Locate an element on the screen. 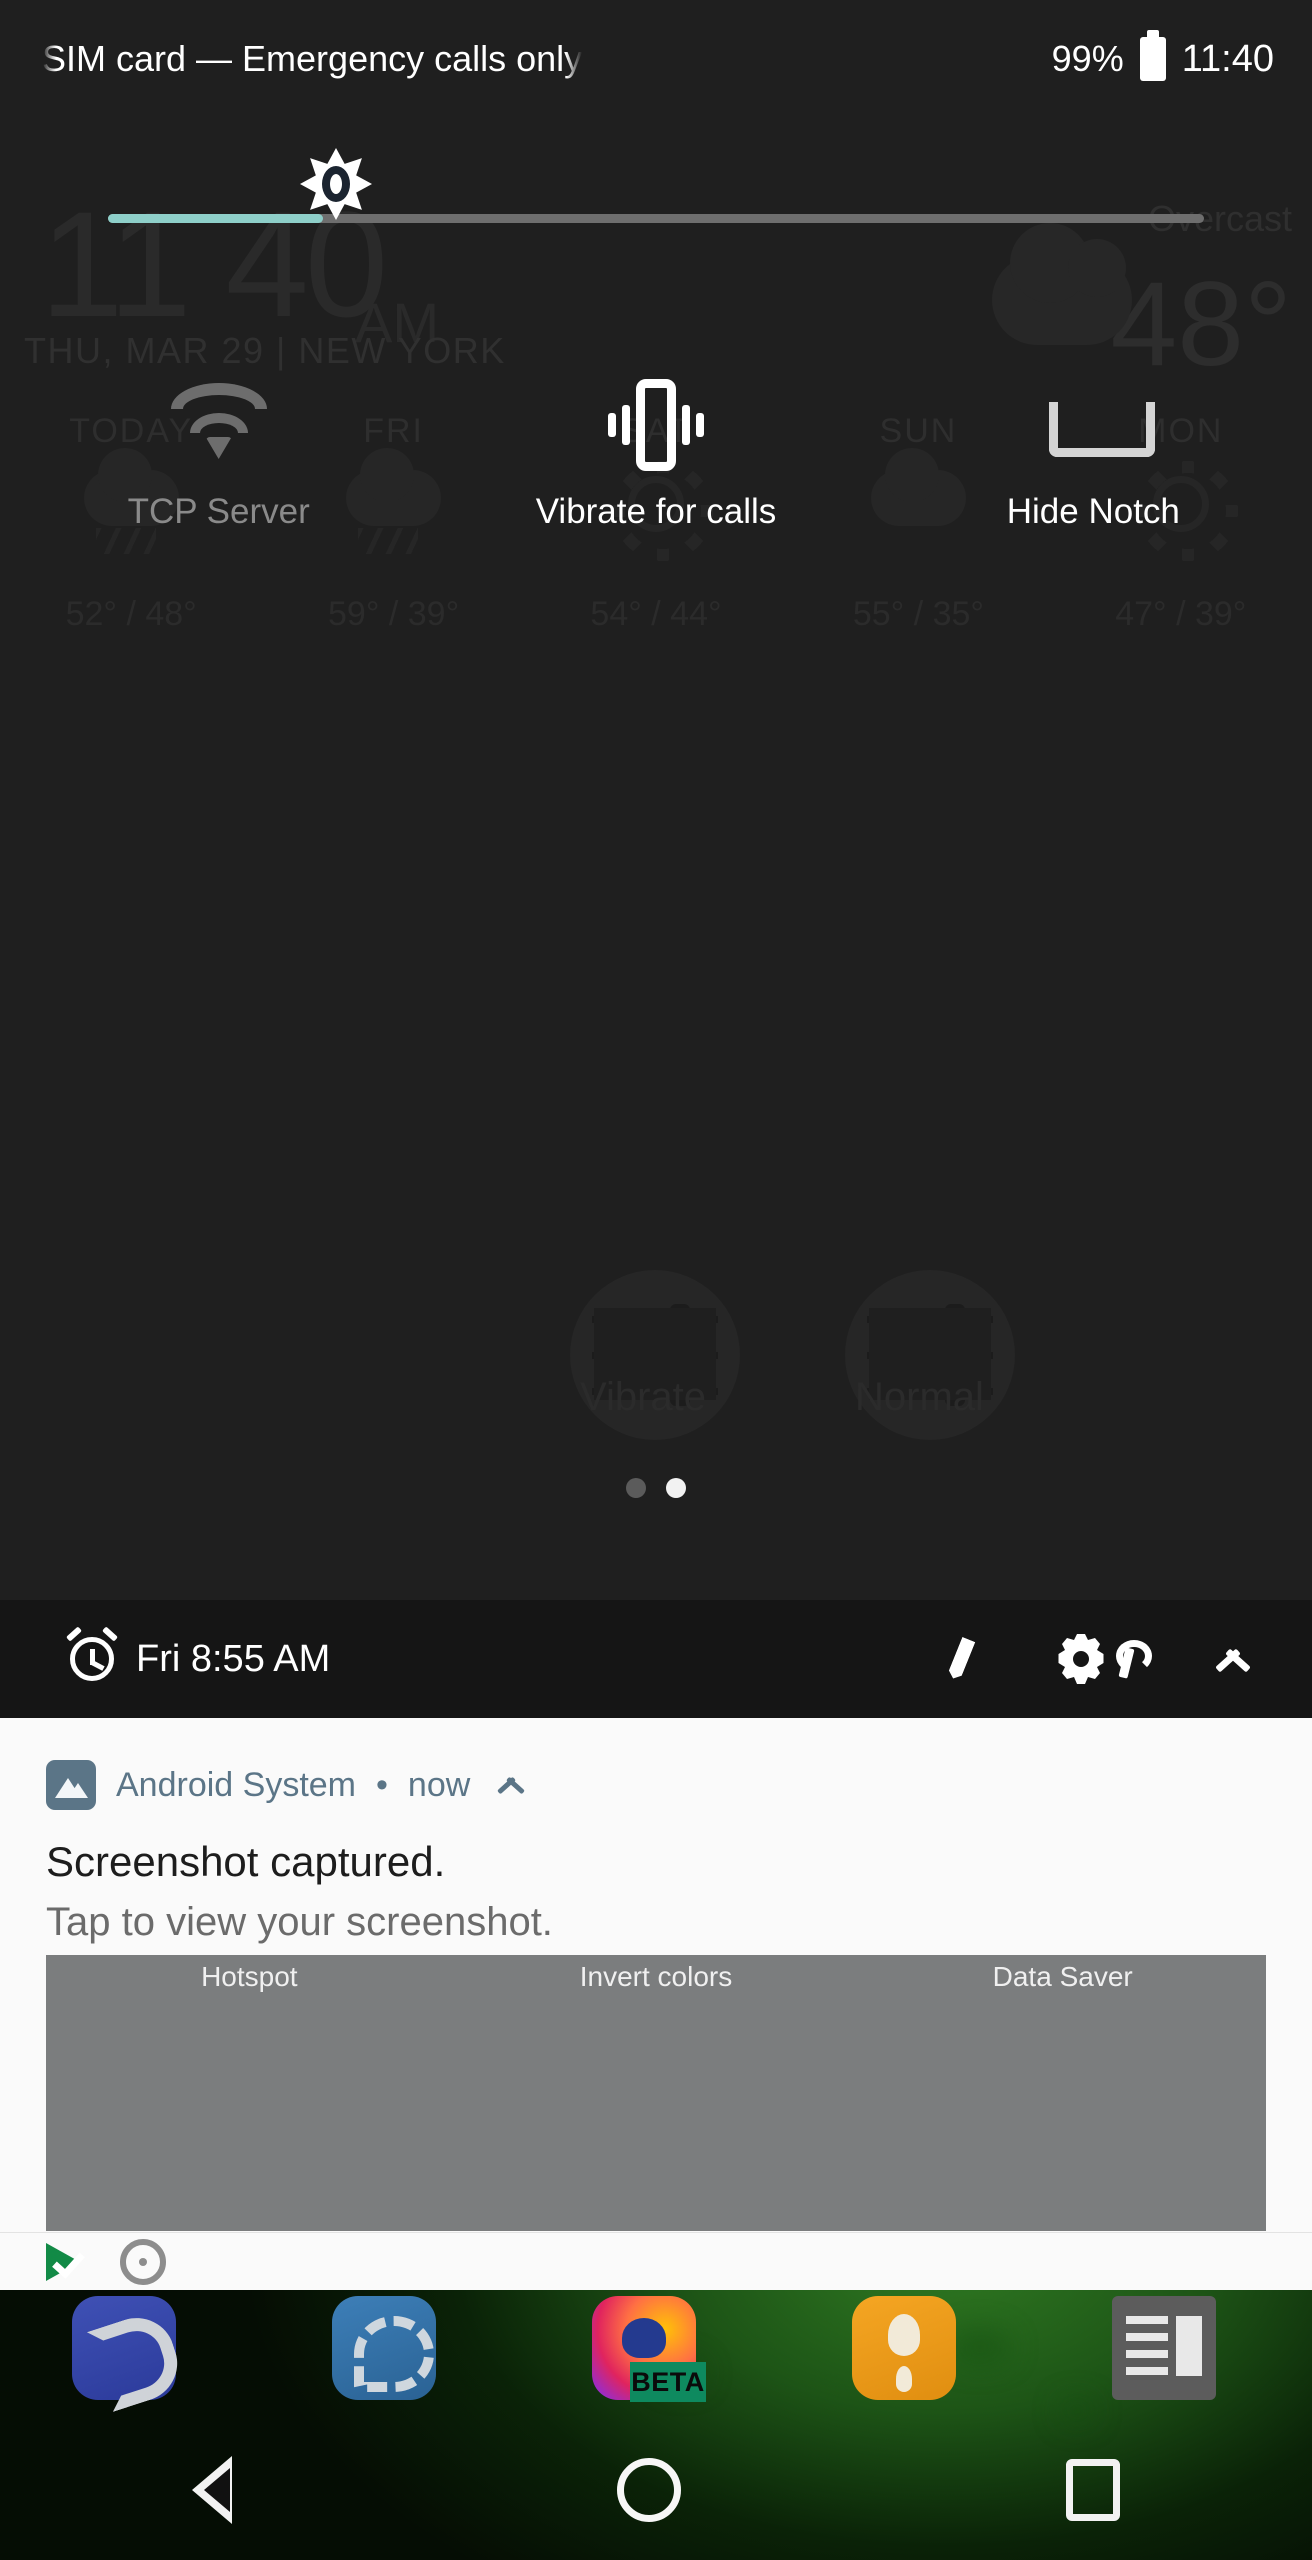  navigation-bar is located at coordinates (656, 2490).